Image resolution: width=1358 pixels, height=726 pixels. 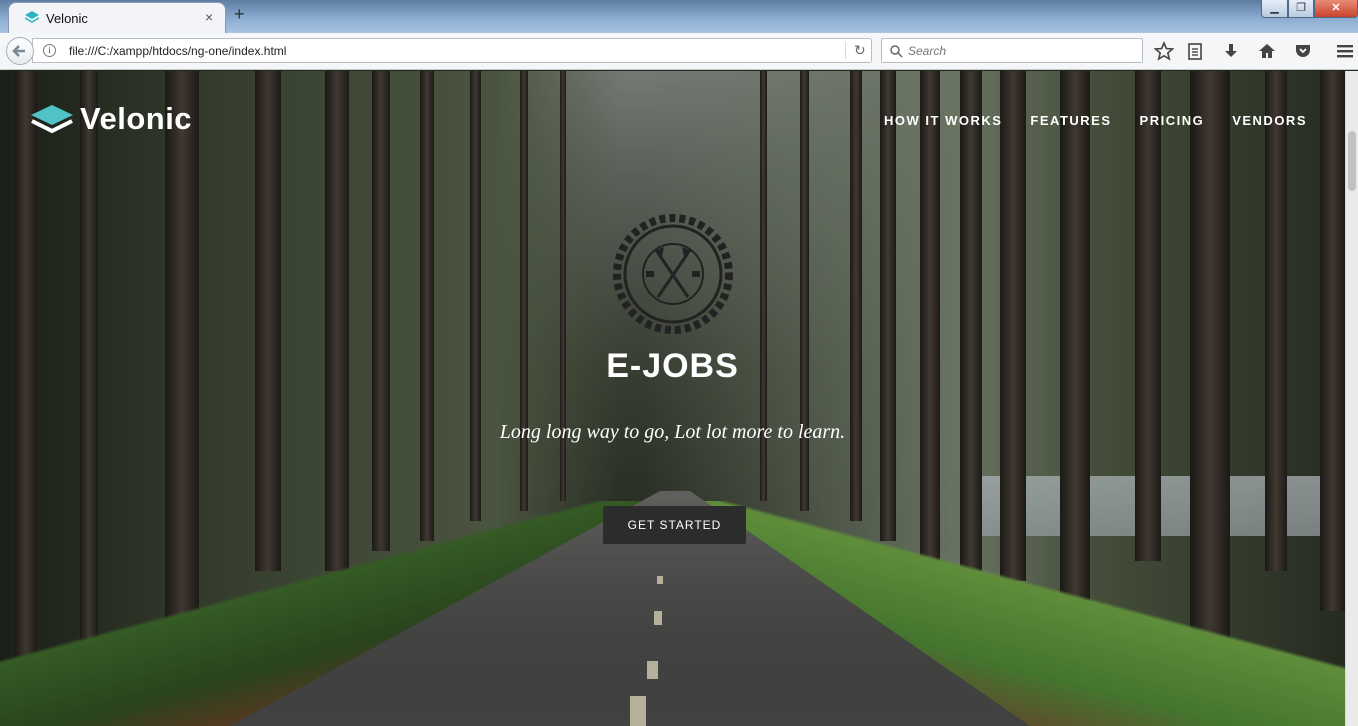 I want to click on nav-vendors: VENDORS, so click(x=1269, y=120).